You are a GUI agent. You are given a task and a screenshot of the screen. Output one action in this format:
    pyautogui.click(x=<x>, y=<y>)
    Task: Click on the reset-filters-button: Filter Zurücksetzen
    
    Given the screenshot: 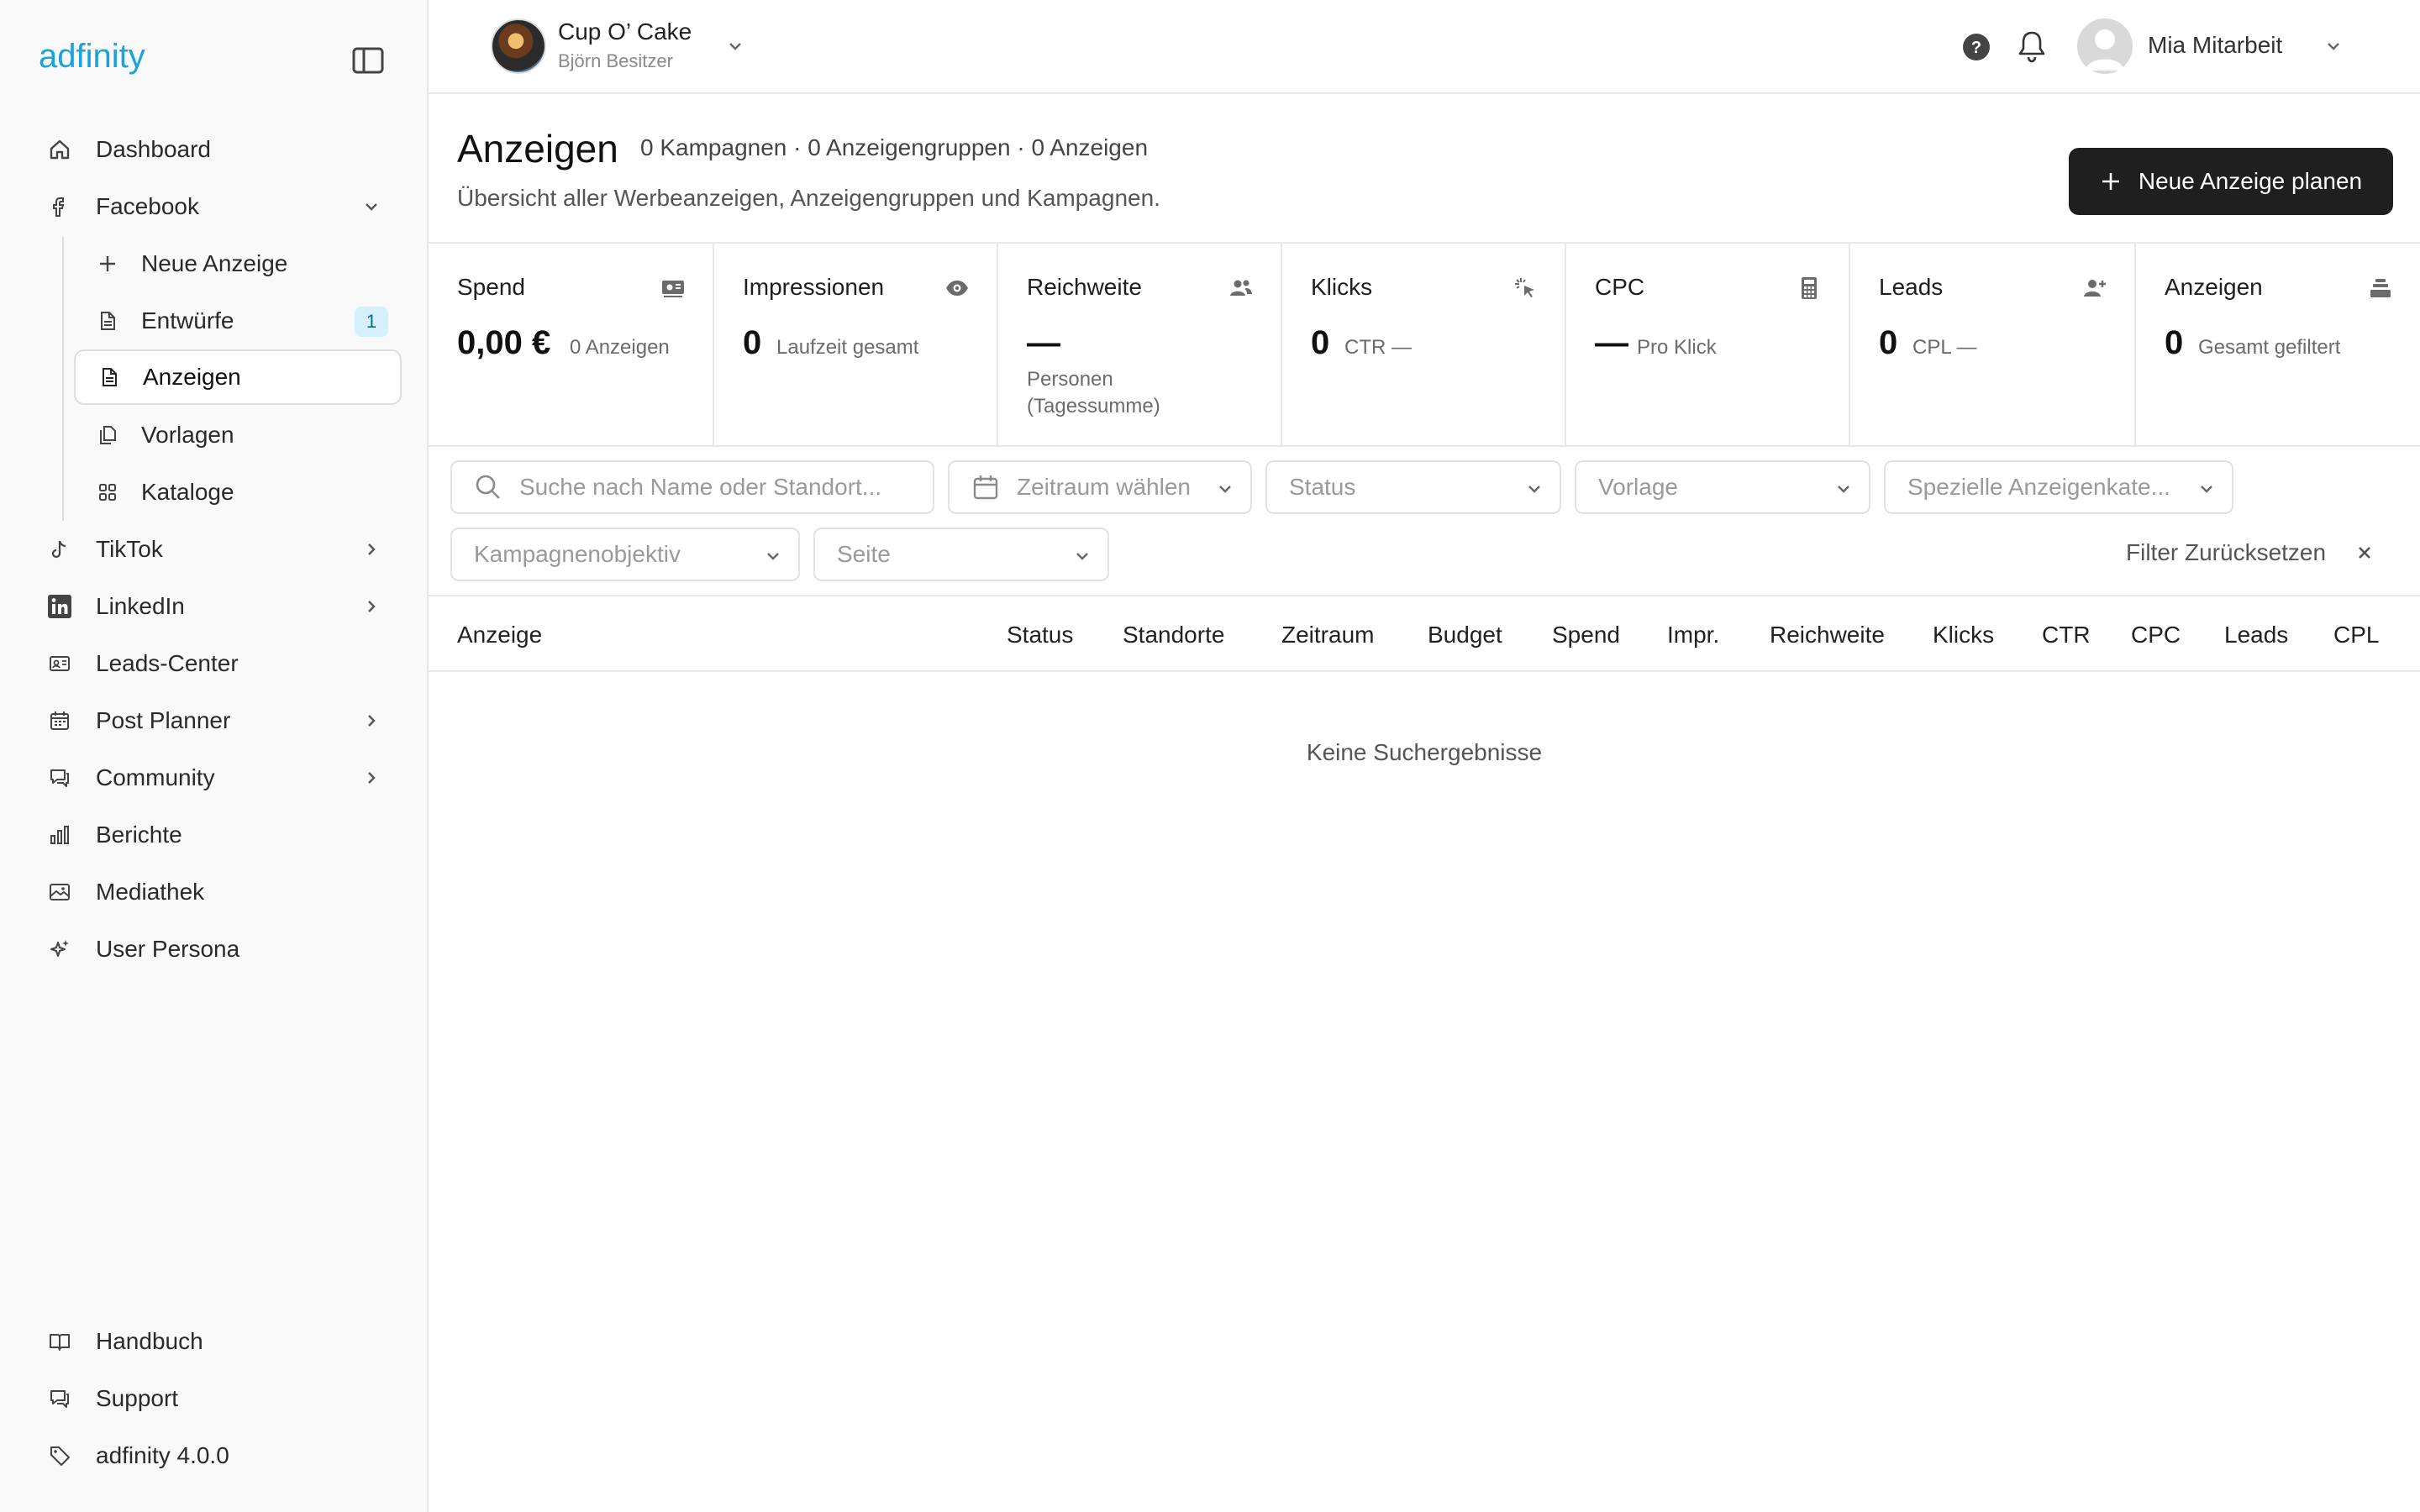 What is the action you would take?
    pyautogui.click(x=2250, y=552)
    